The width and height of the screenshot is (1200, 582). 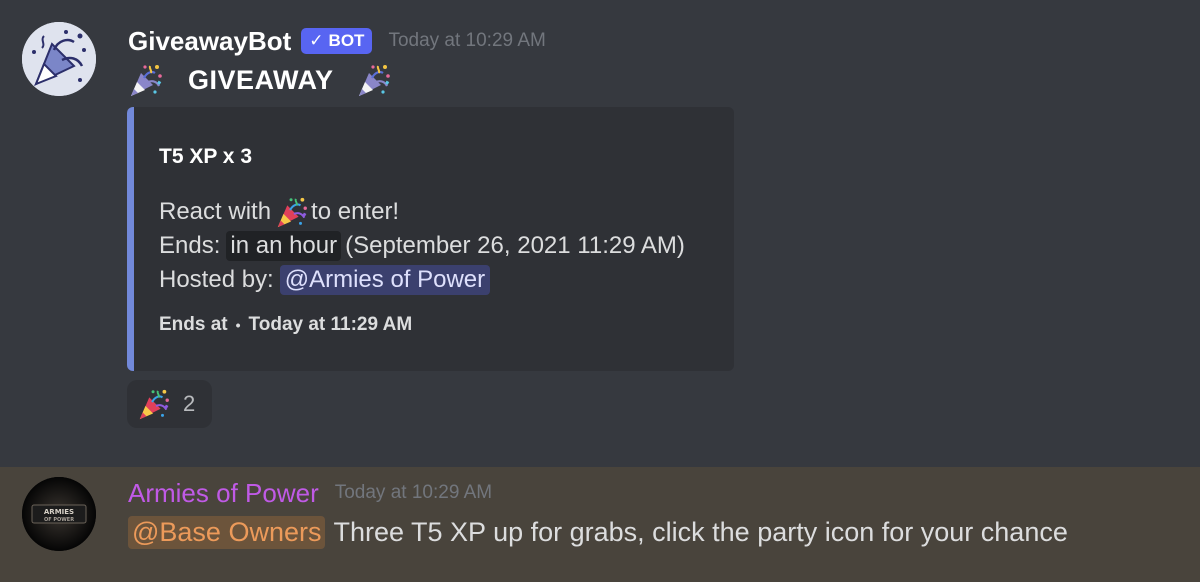 I want to click on message-header: Armies of Power Today at 10:29 AM, so click(x=310, y=493).